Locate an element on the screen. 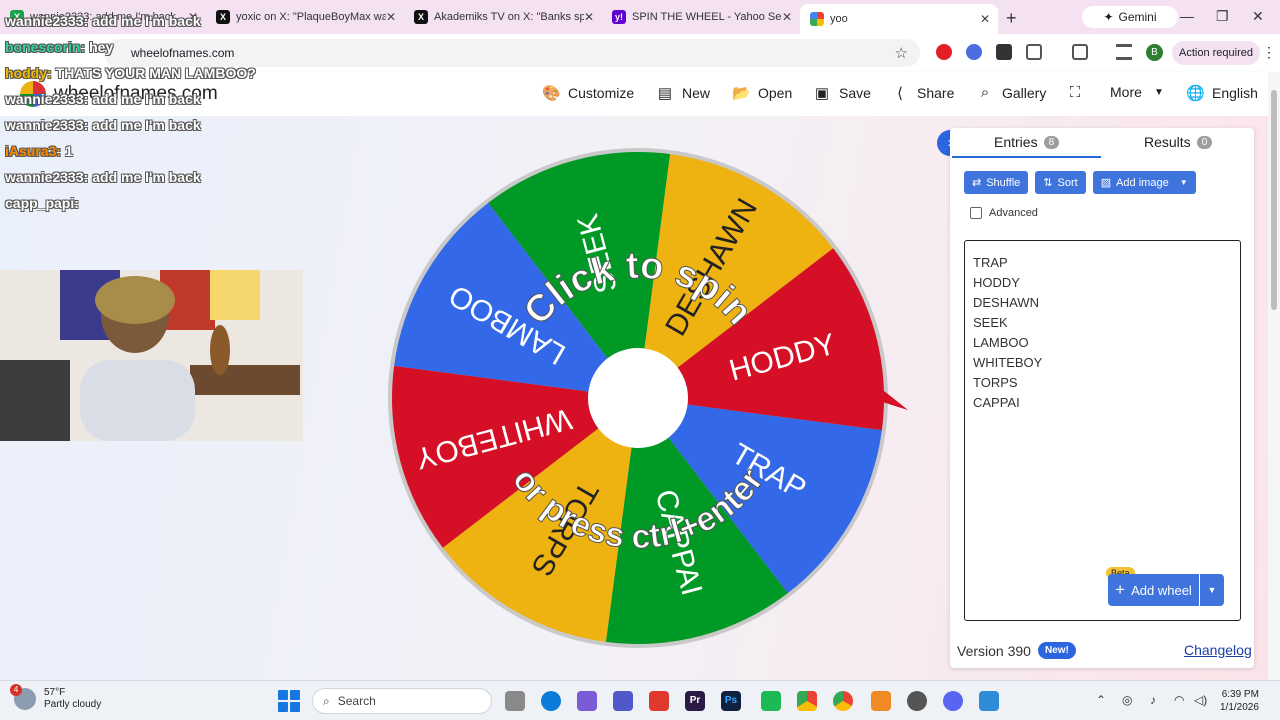 The height and width of the screenshot is (720, 1280). gemini-button: ✦ Gemini is located at coordinates (1130, 17).